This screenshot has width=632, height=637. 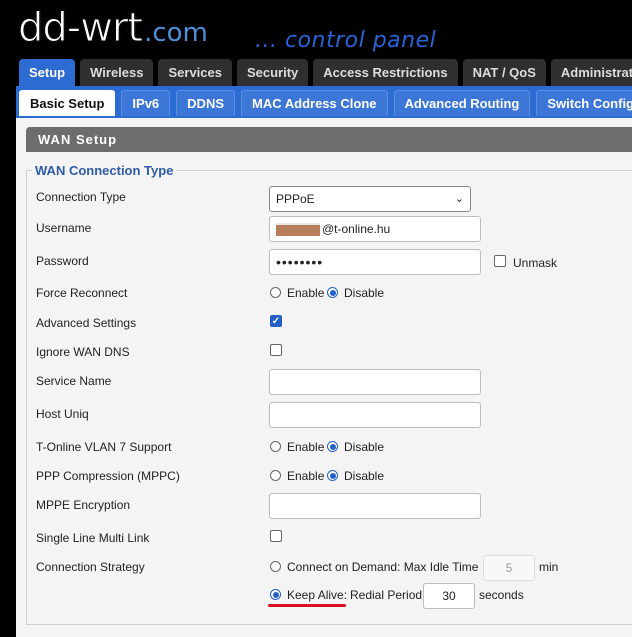 What do you see at coordinates (275, 475) in the screenshot?
I see `ppp-compression-enable-radio` at bounding box center [275, 475].